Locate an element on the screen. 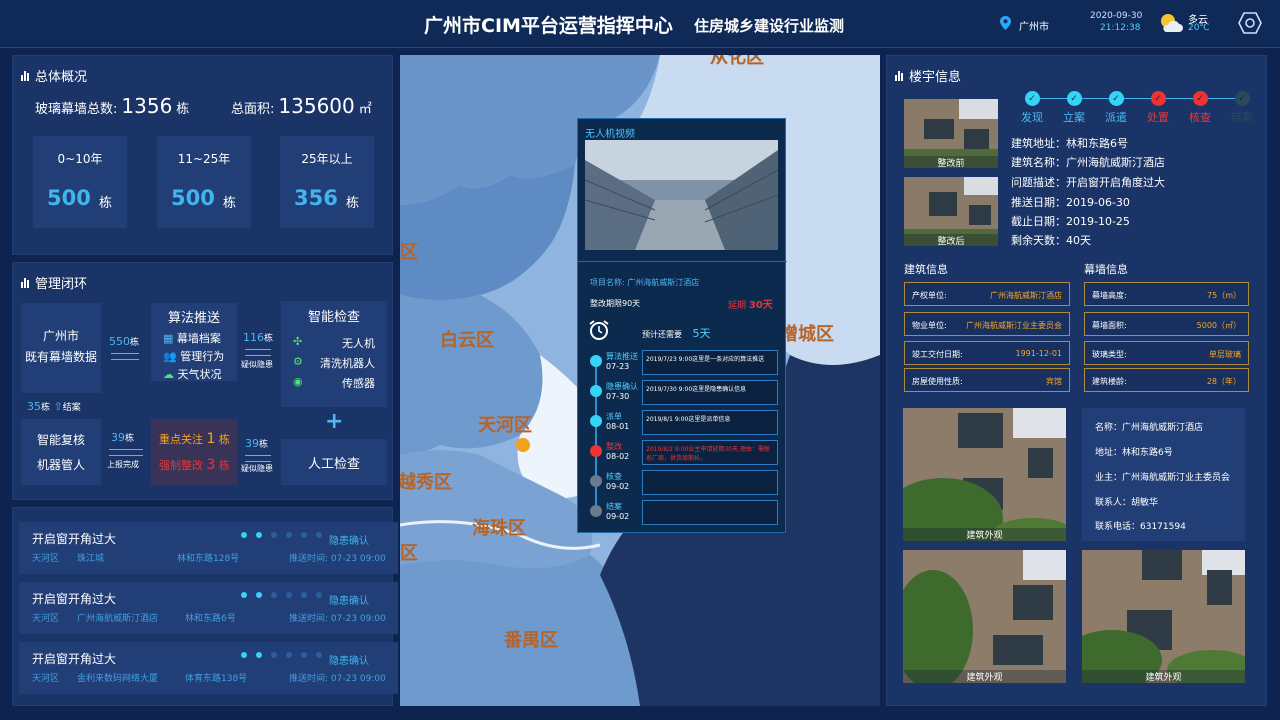  algo-item-behavior: 👥 管理行为 is located at coordinates (194, 356).